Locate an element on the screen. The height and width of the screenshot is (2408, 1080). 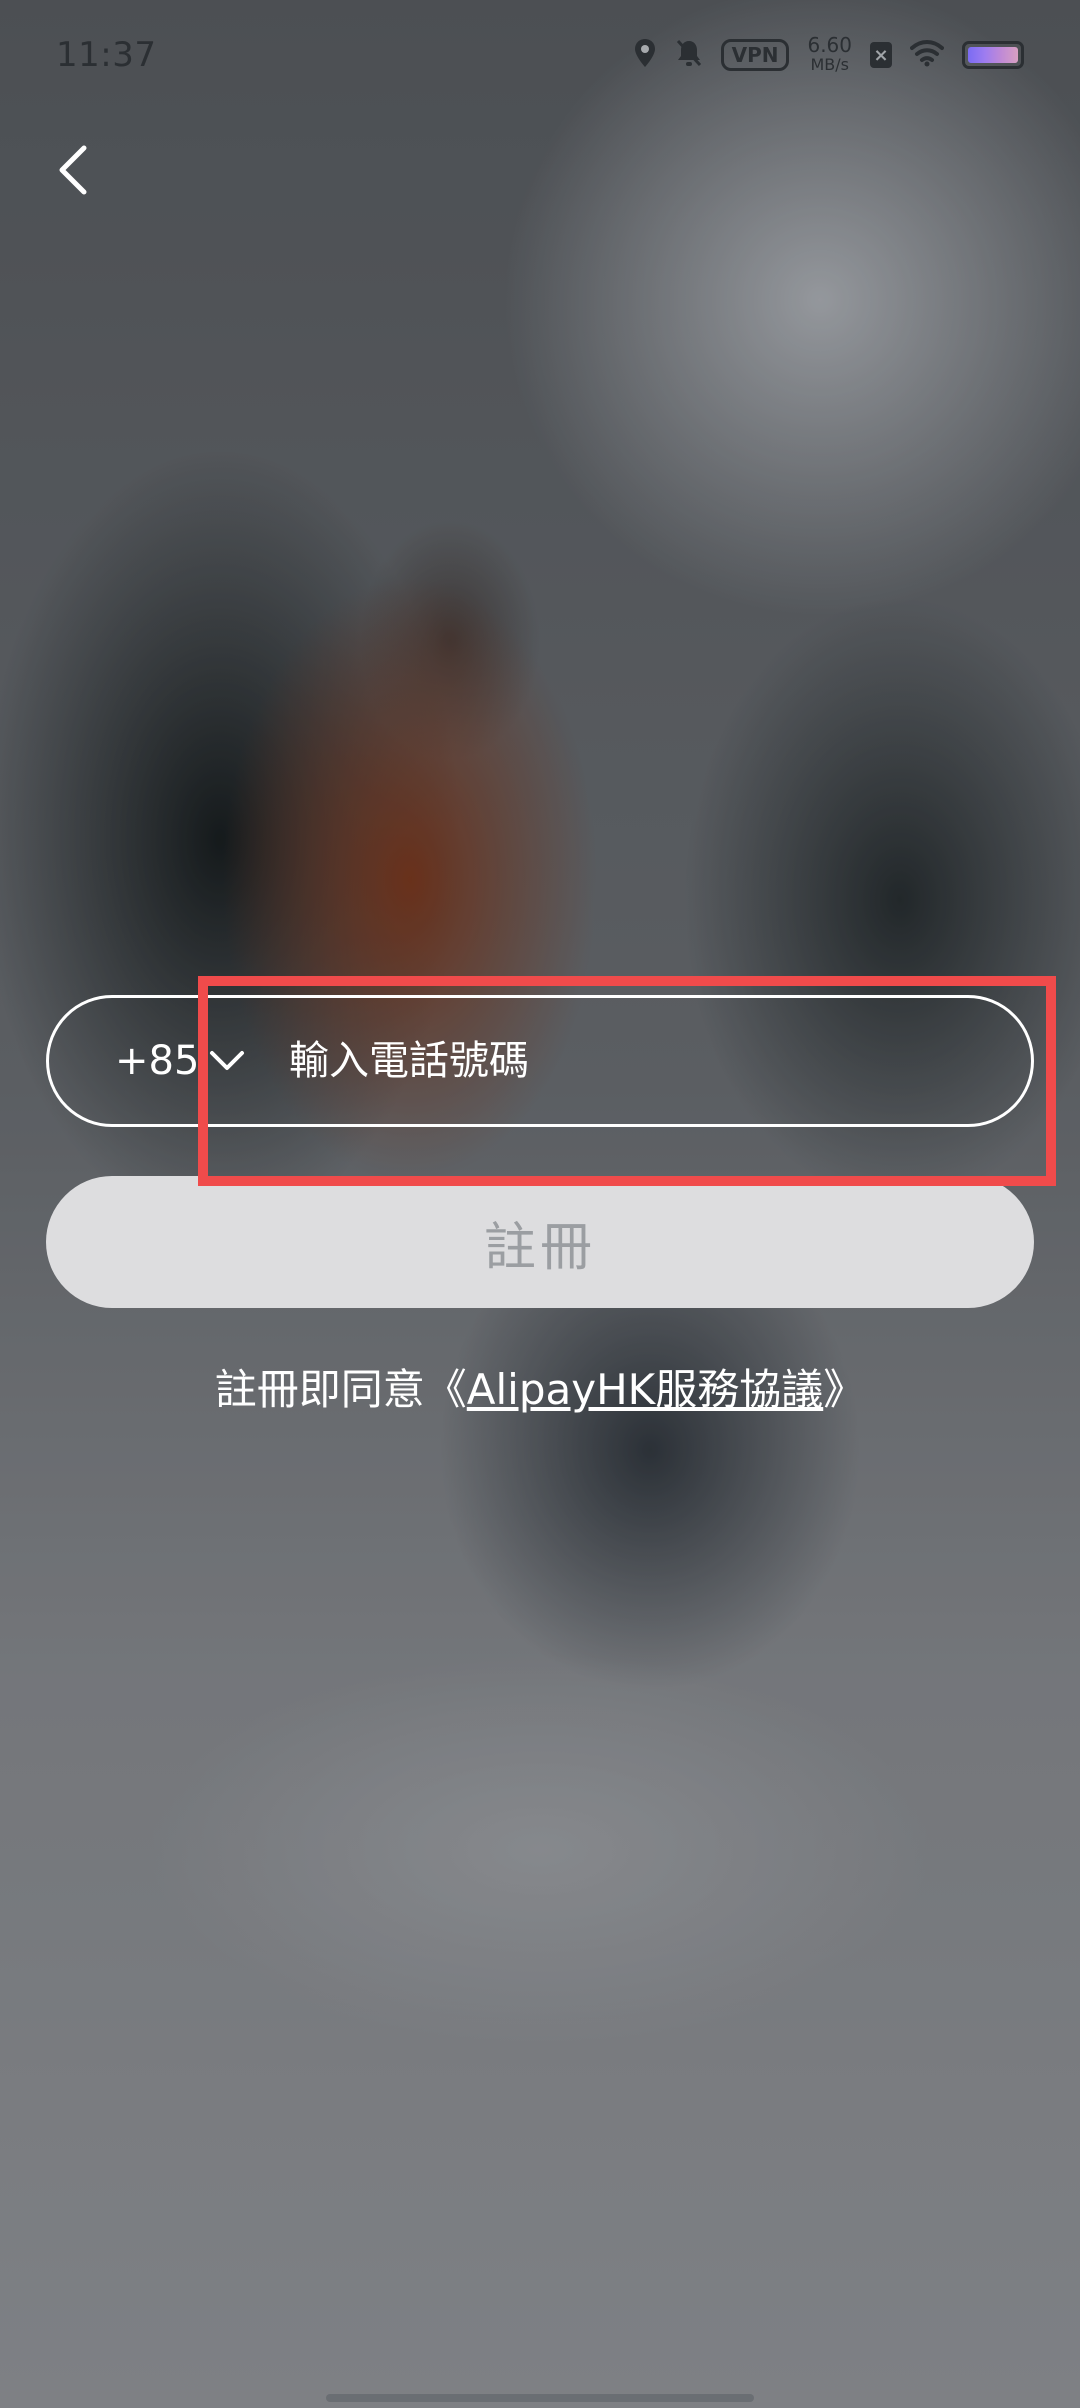
battery-level is located at coordinates (993, 55).